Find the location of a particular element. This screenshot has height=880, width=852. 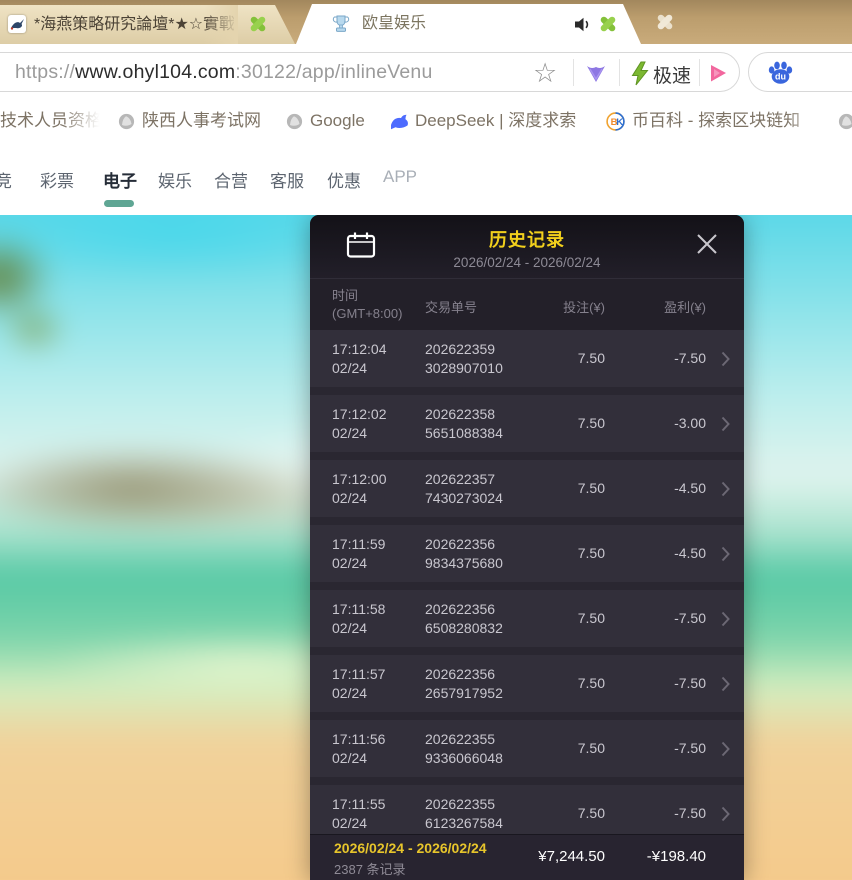

nav-item-service: 客服 is located at coordinates (287, 179).